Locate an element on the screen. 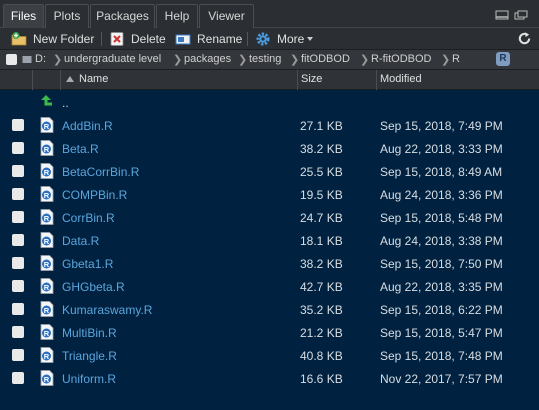 This screenshot has width=539, height=410. files-toolbar: New Folder Delete Rename More is located at coordinates (269, 39).